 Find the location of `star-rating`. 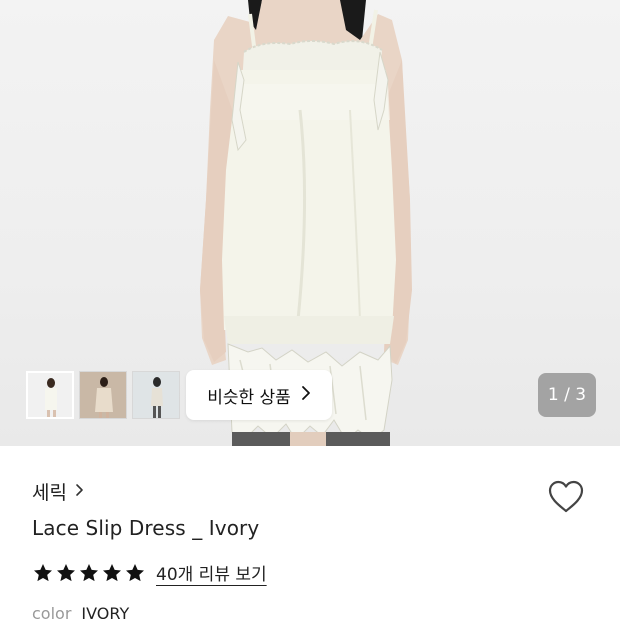

star-rating is located at coordinates (89, 573).